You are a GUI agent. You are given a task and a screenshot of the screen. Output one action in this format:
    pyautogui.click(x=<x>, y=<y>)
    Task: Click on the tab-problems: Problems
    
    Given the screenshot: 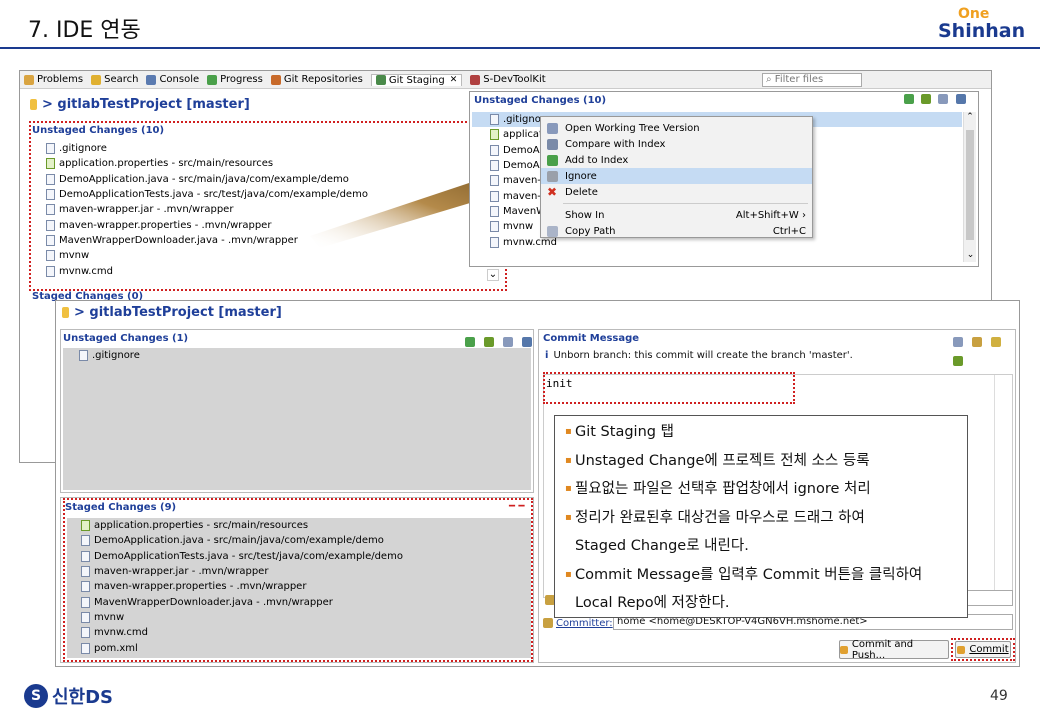 What is the action you would take?
    pyautogui.click(x=53, y=79)
    